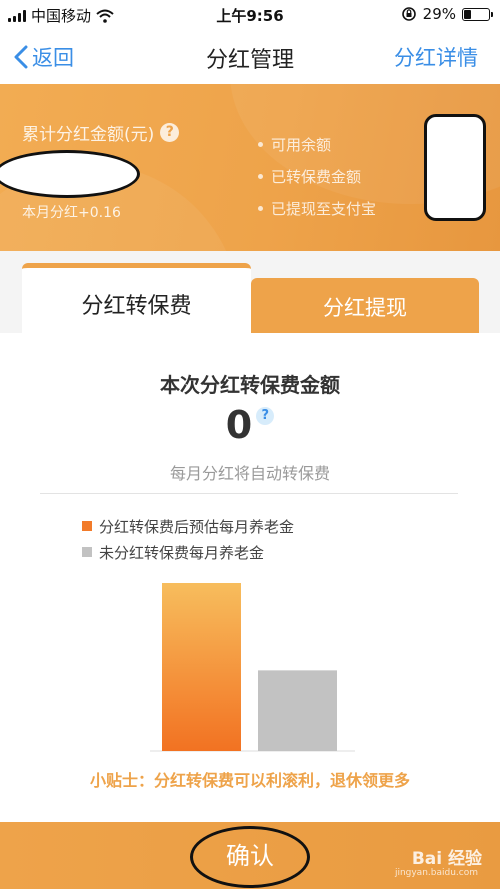 The image size is (500, 889). What do you see at coordinates (53, 58) in the screenshot?
I see `back-label: 返回` at bounding box center [53, 58].